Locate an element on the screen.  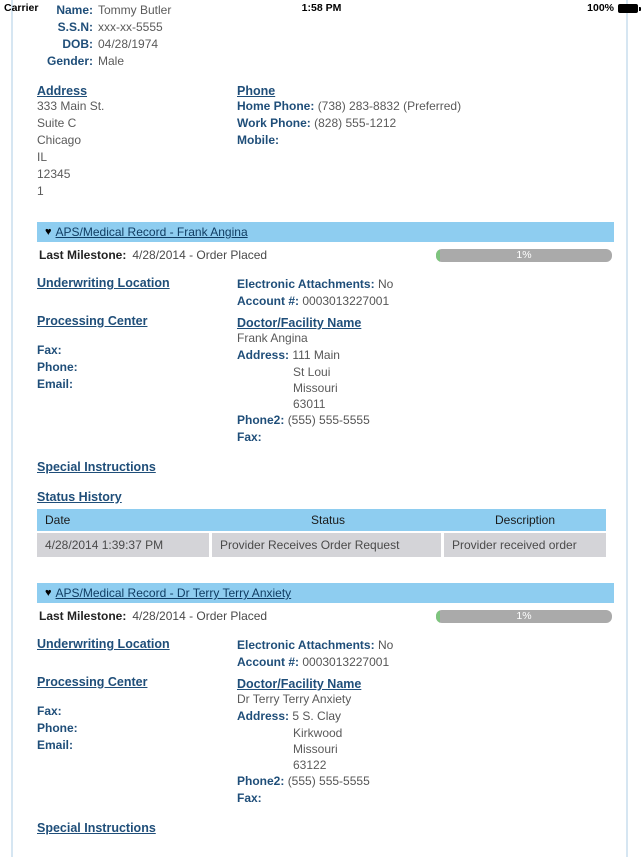
address-line: Suite C is located at coordinates (57, 123).